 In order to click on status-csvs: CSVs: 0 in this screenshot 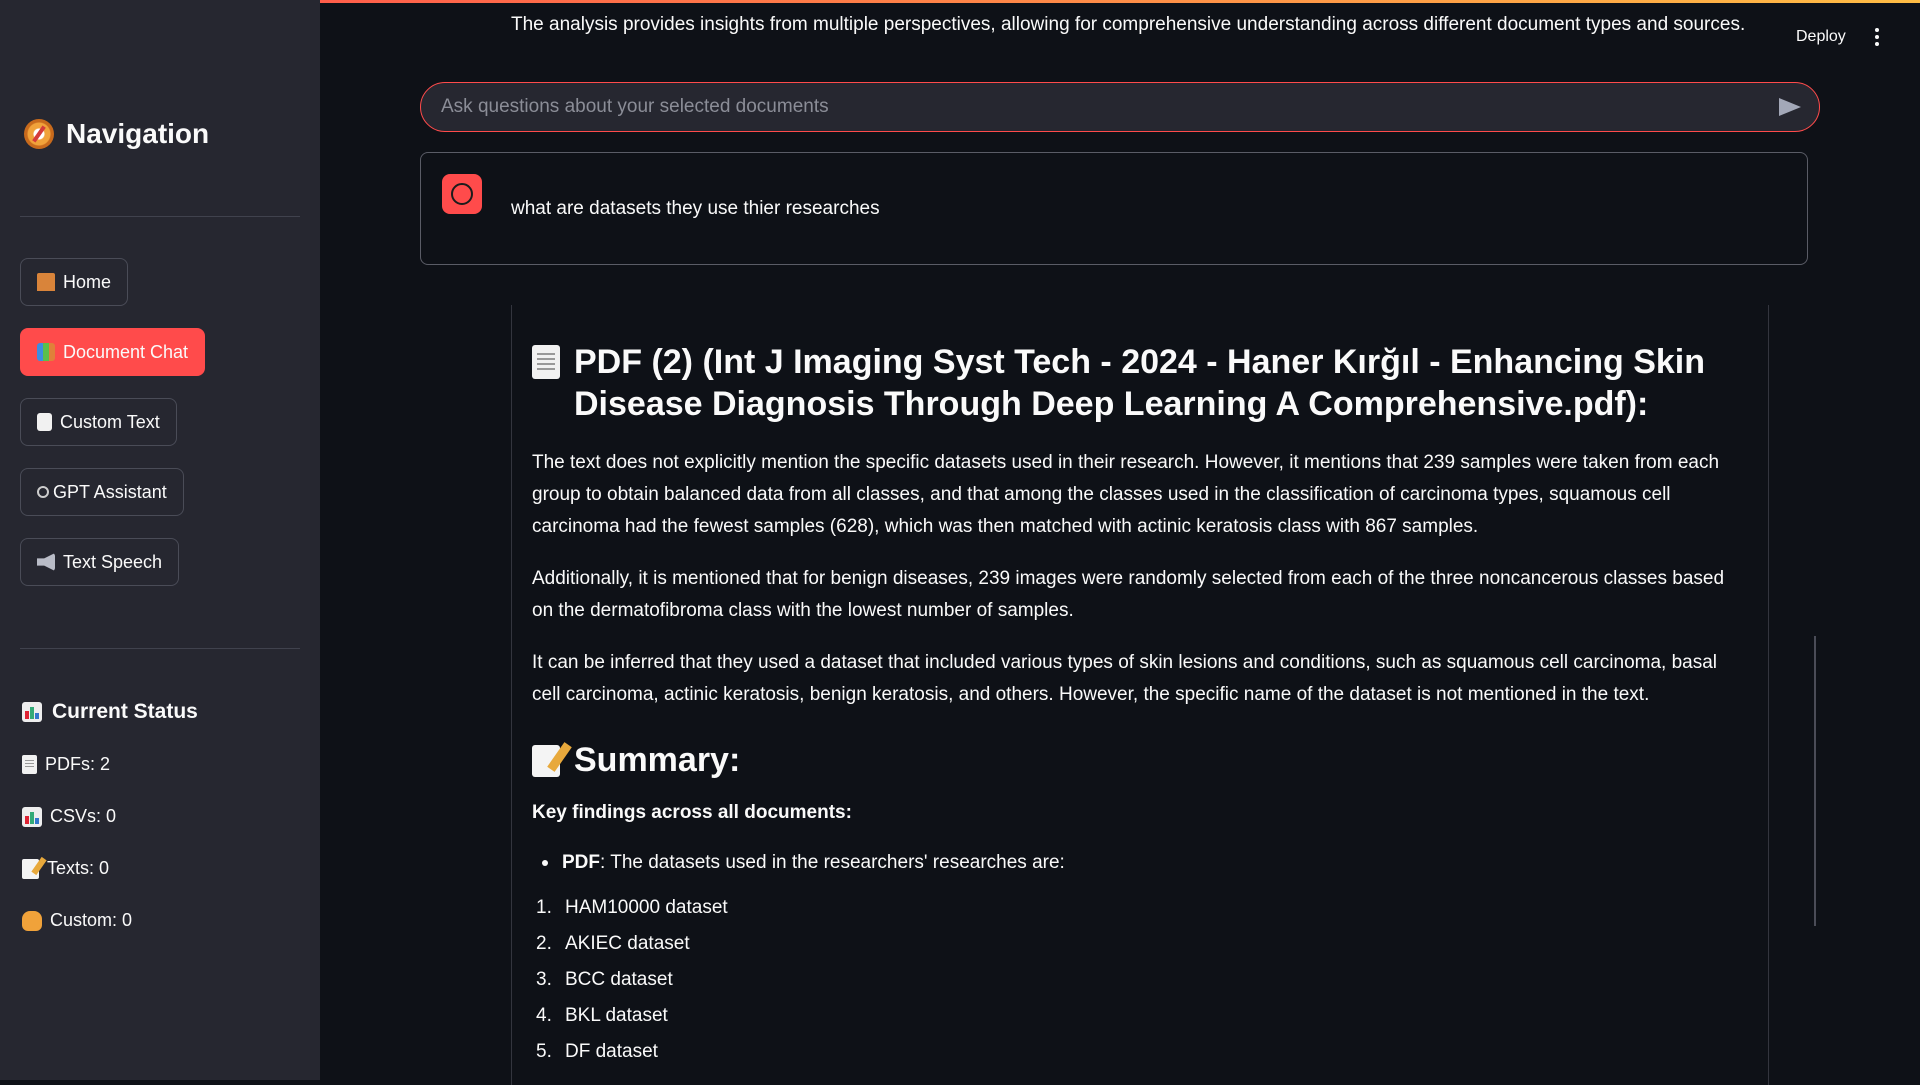, I will do `click(69, 816)`.